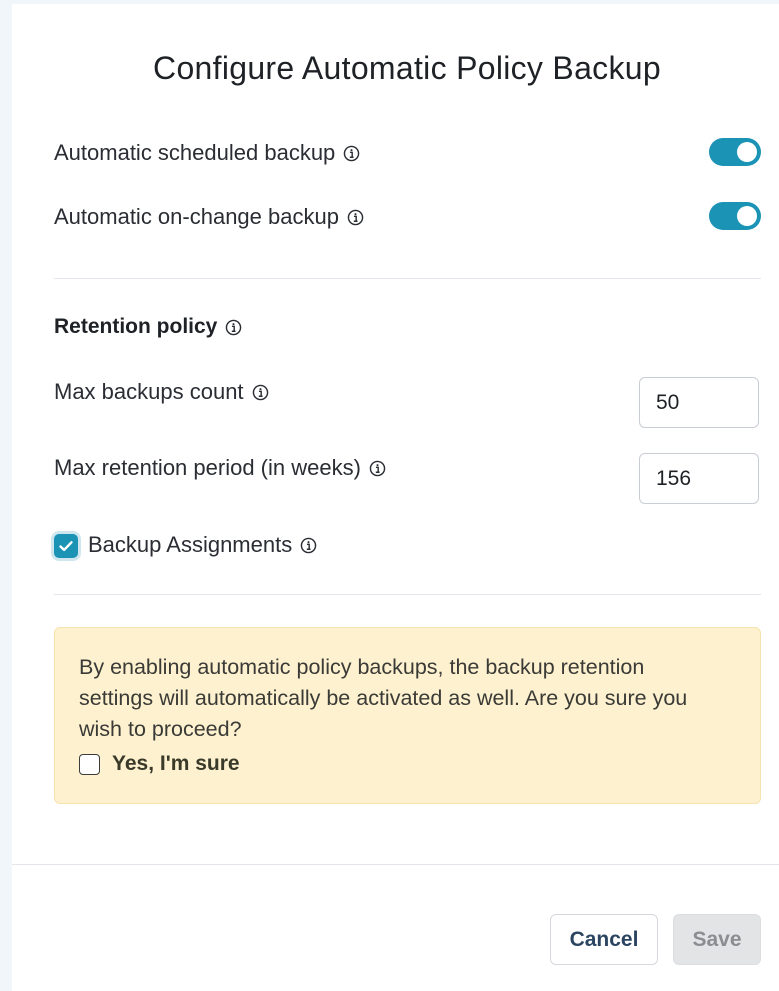  I want to click on max-retention-period-input, so click(699, 478).